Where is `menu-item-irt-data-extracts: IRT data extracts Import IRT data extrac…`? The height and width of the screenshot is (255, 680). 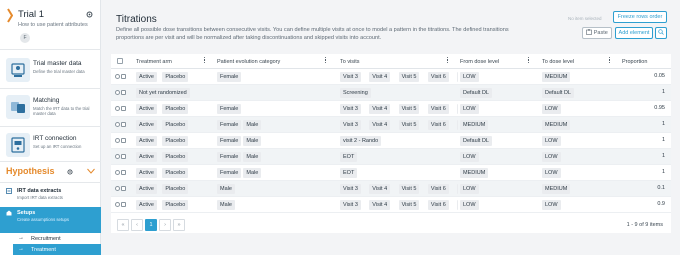
menu-item-irt-data-extracts: IRT data extracts Import IRT data extrac… is located at coordinates (50, 195).